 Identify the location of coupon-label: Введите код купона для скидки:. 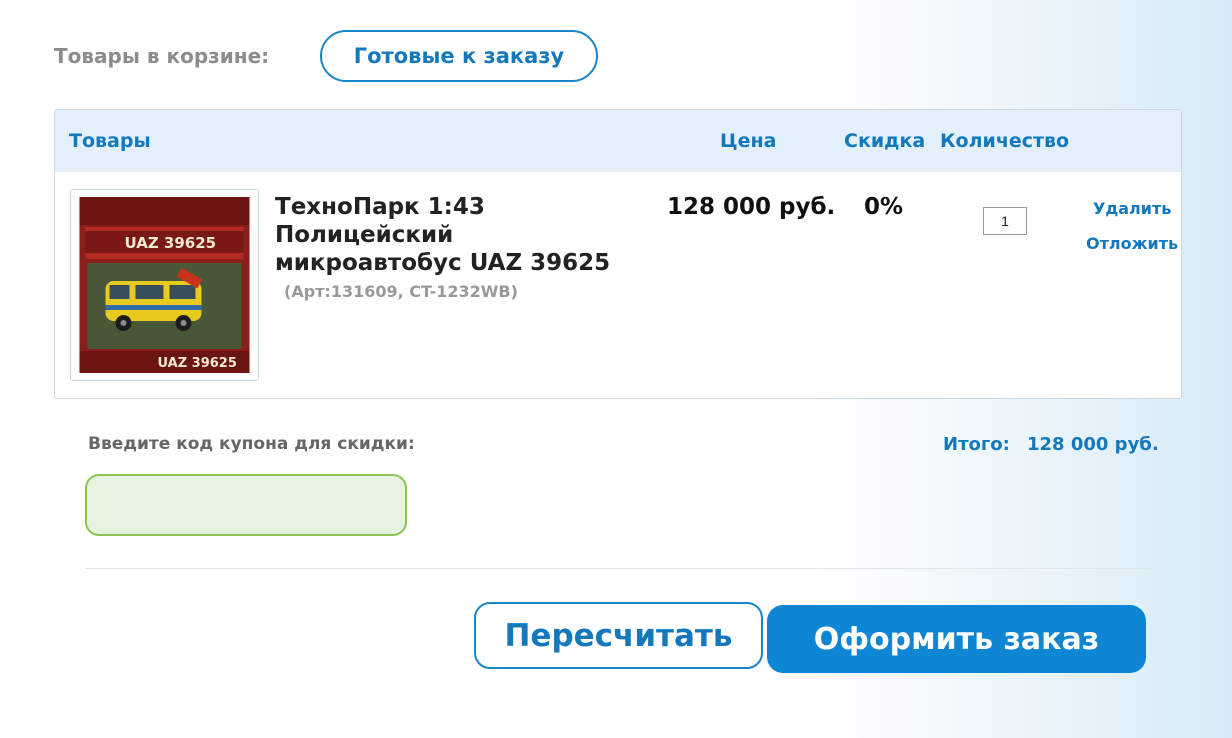
(251, 444).